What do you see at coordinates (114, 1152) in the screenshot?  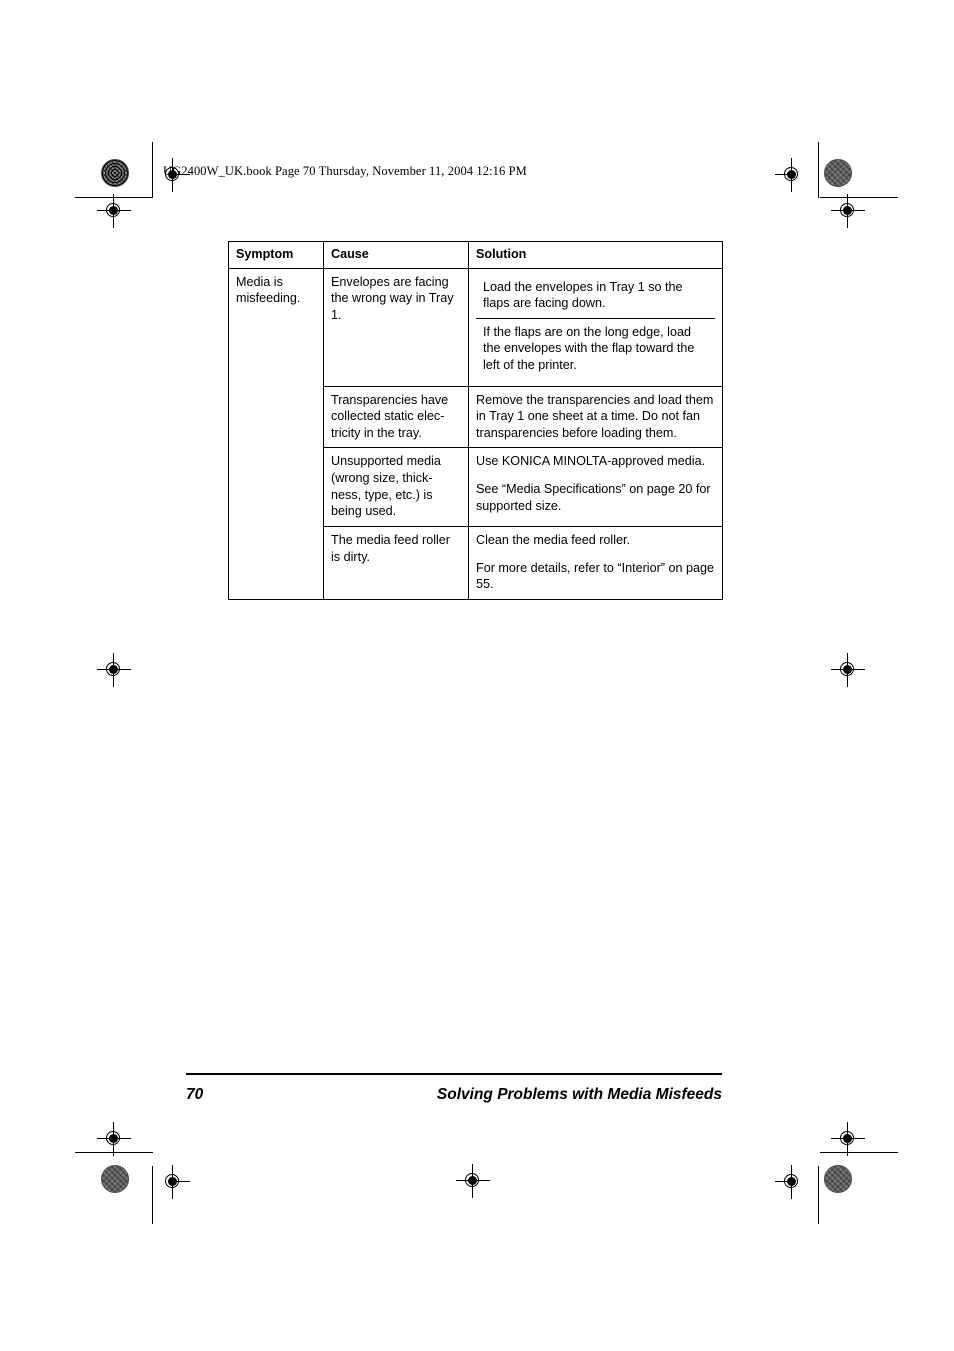 I see `trim-line-lower-left-horizontal` at bounding box center [114, 1152].